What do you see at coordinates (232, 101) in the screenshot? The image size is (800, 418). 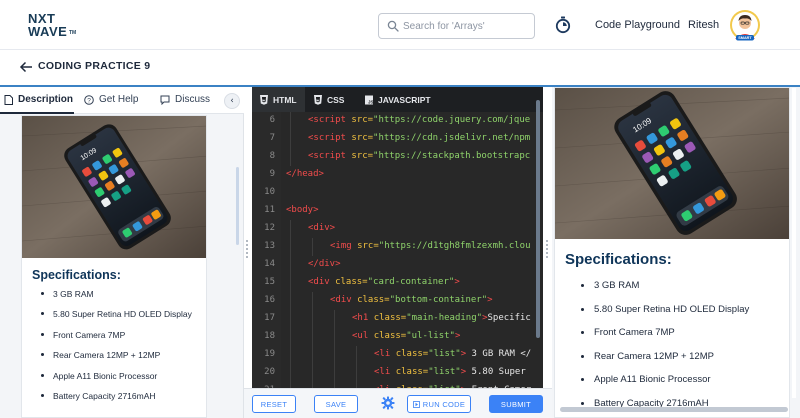 I see `collapse-panel-button: ‹` at bounding box center [232, 101].